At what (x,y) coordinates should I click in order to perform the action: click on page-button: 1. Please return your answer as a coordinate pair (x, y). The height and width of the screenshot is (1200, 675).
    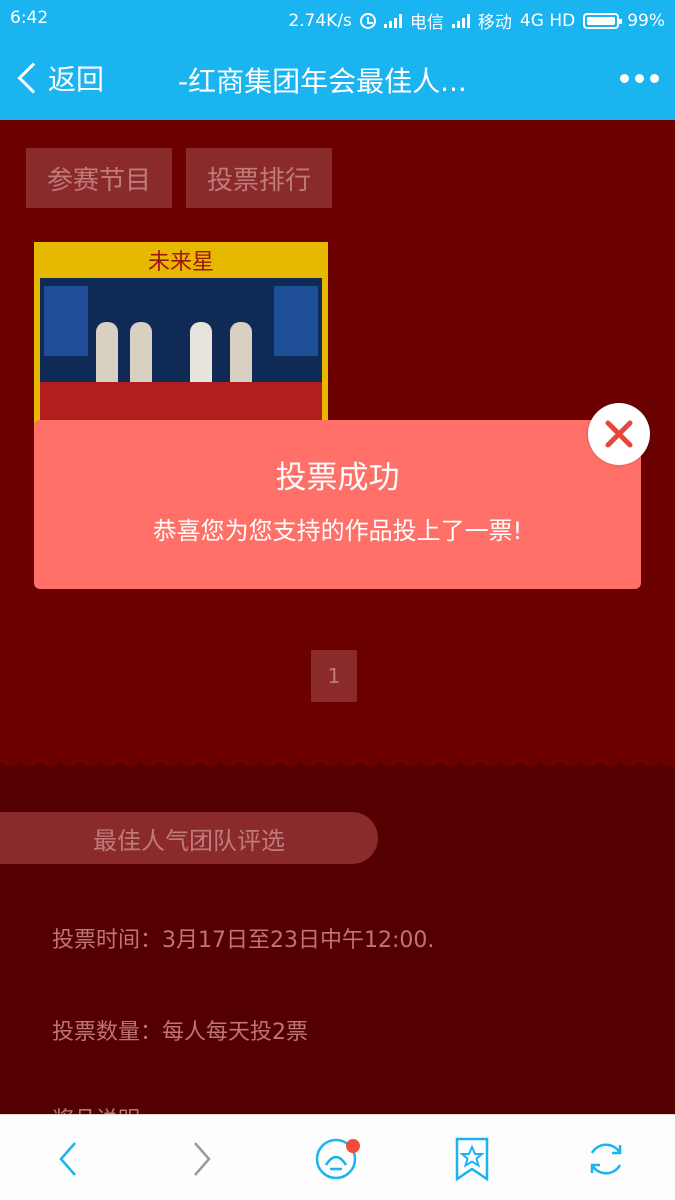
    Looking at the image, I should click on (334, 676).